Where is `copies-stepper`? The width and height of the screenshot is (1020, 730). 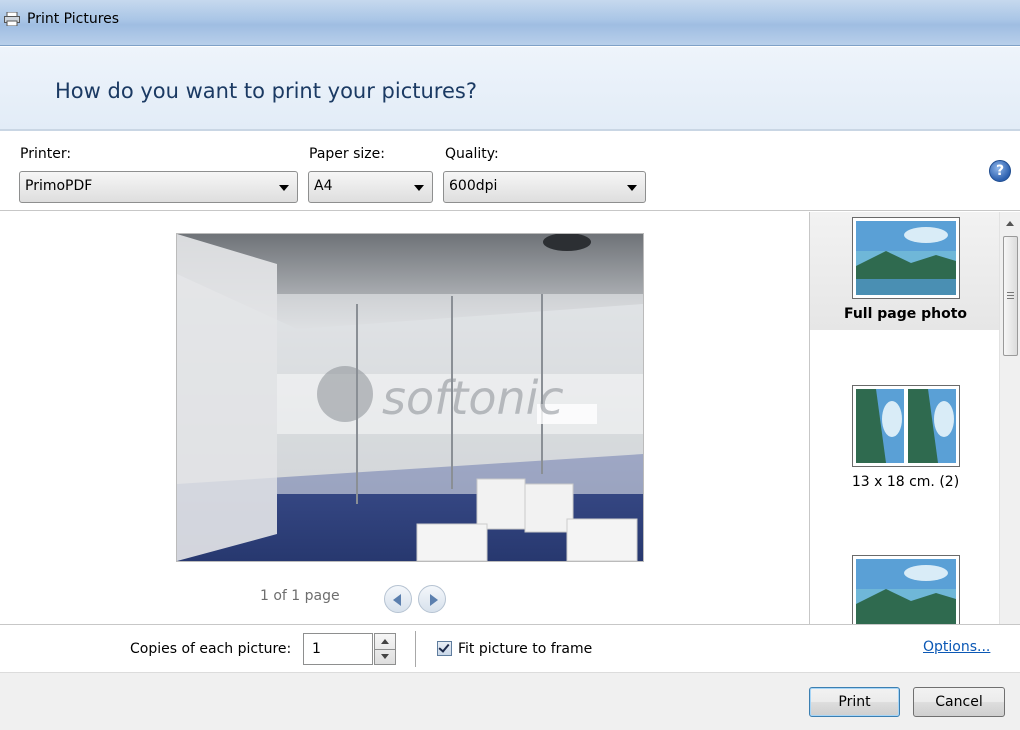
copies-stepper is located at coordinates (385, 649).